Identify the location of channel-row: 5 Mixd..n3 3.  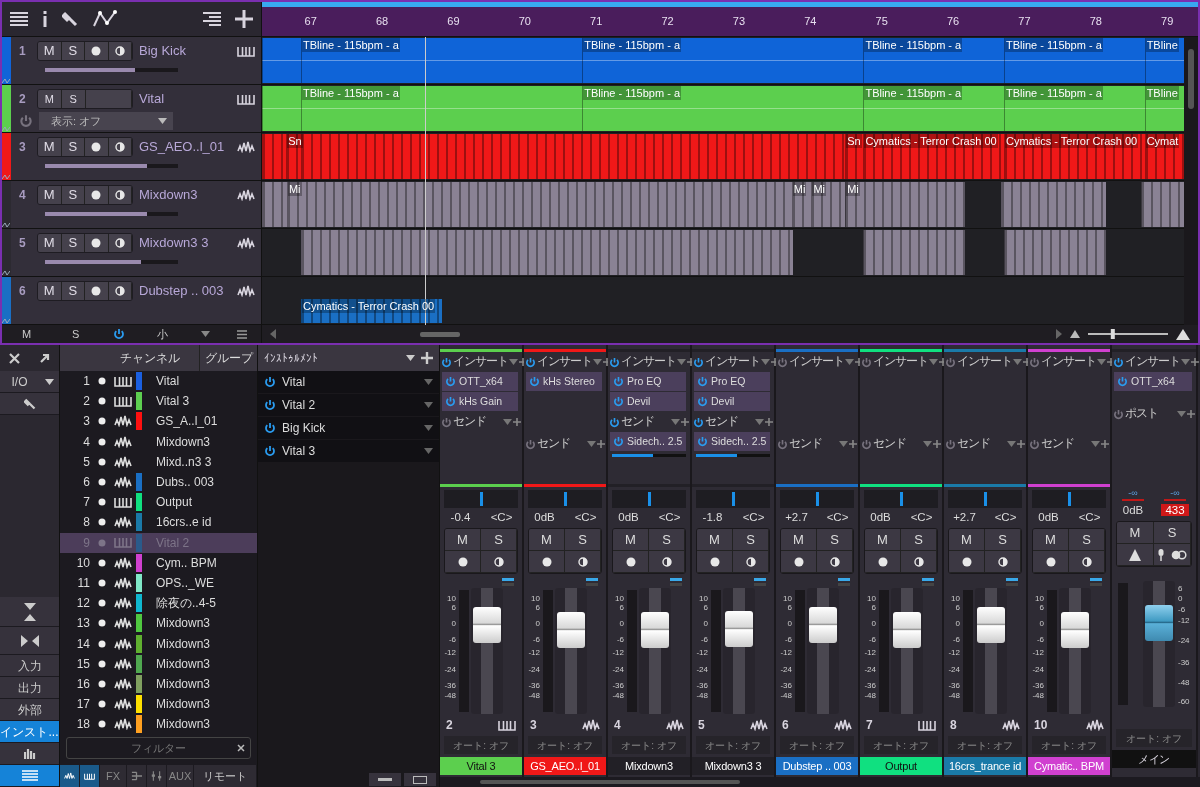
(158, 461).